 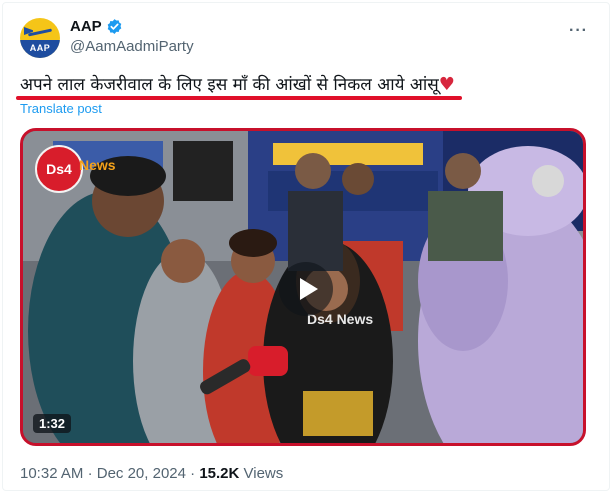 What do you see at coordinates (40, 48) in the screenshot?
I see `avatar-text: AAP` at bounding box center [40, 48].